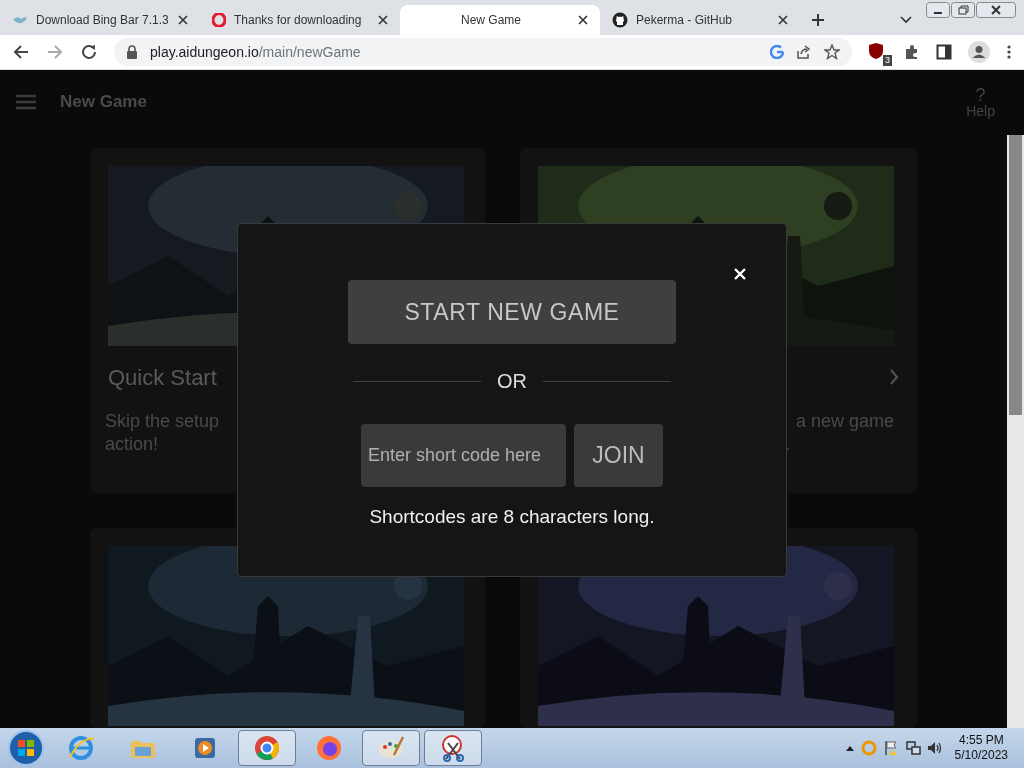 The image size is (1024, 768). I want to click on extension-badge: 3, so click(887, 60).